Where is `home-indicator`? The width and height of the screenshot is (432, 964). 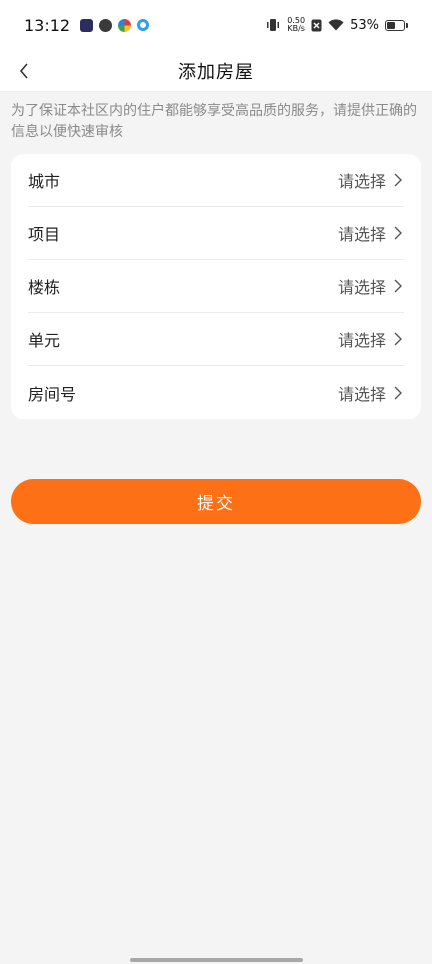 home-indicator is located at coordinates (216, 960).